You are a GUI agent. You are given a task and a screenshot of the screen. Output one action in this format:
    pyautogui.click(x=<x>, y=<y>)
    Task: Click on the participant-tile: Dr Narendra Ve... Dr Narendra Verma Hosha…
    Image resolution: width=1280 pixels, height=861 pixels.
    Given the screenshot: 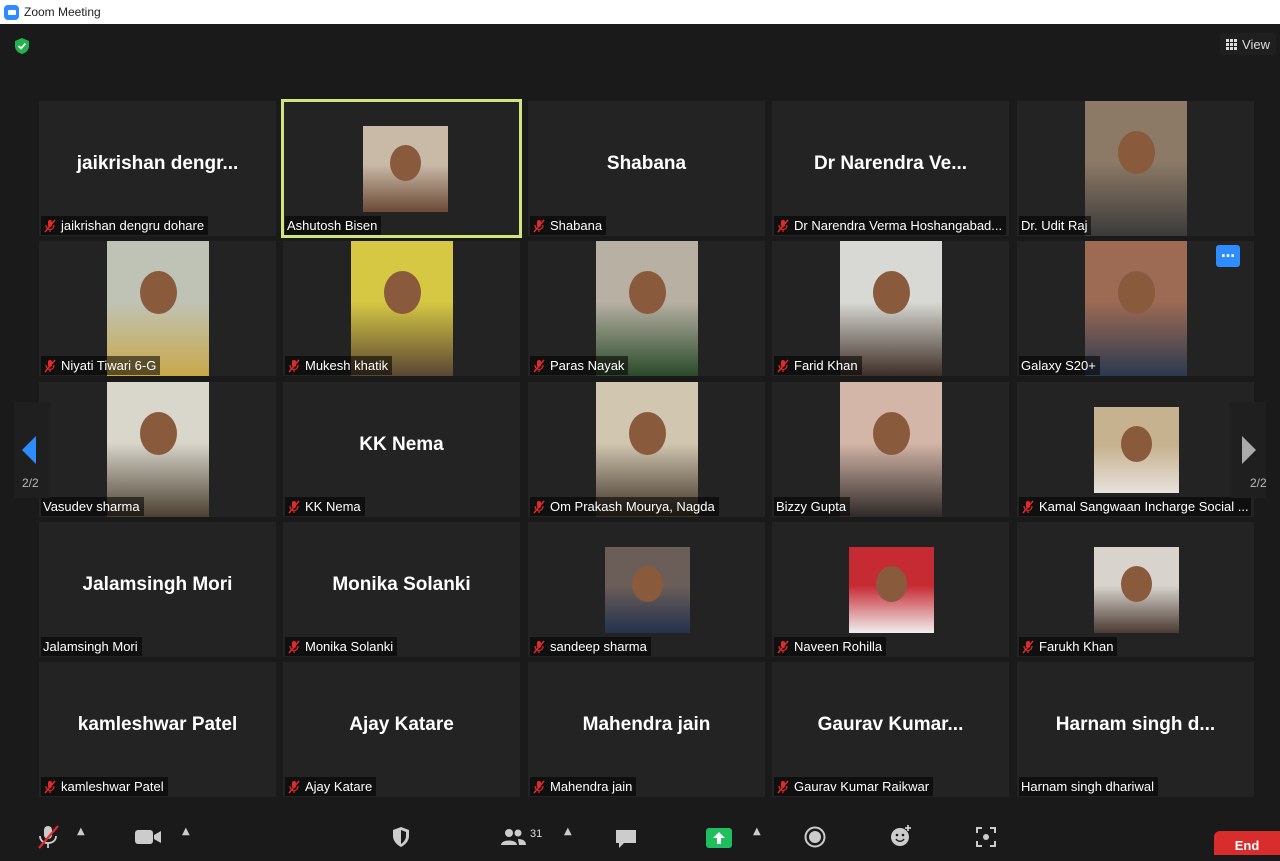 What is the action you would take?
    pyautogui.click(x=890, y=168)
    